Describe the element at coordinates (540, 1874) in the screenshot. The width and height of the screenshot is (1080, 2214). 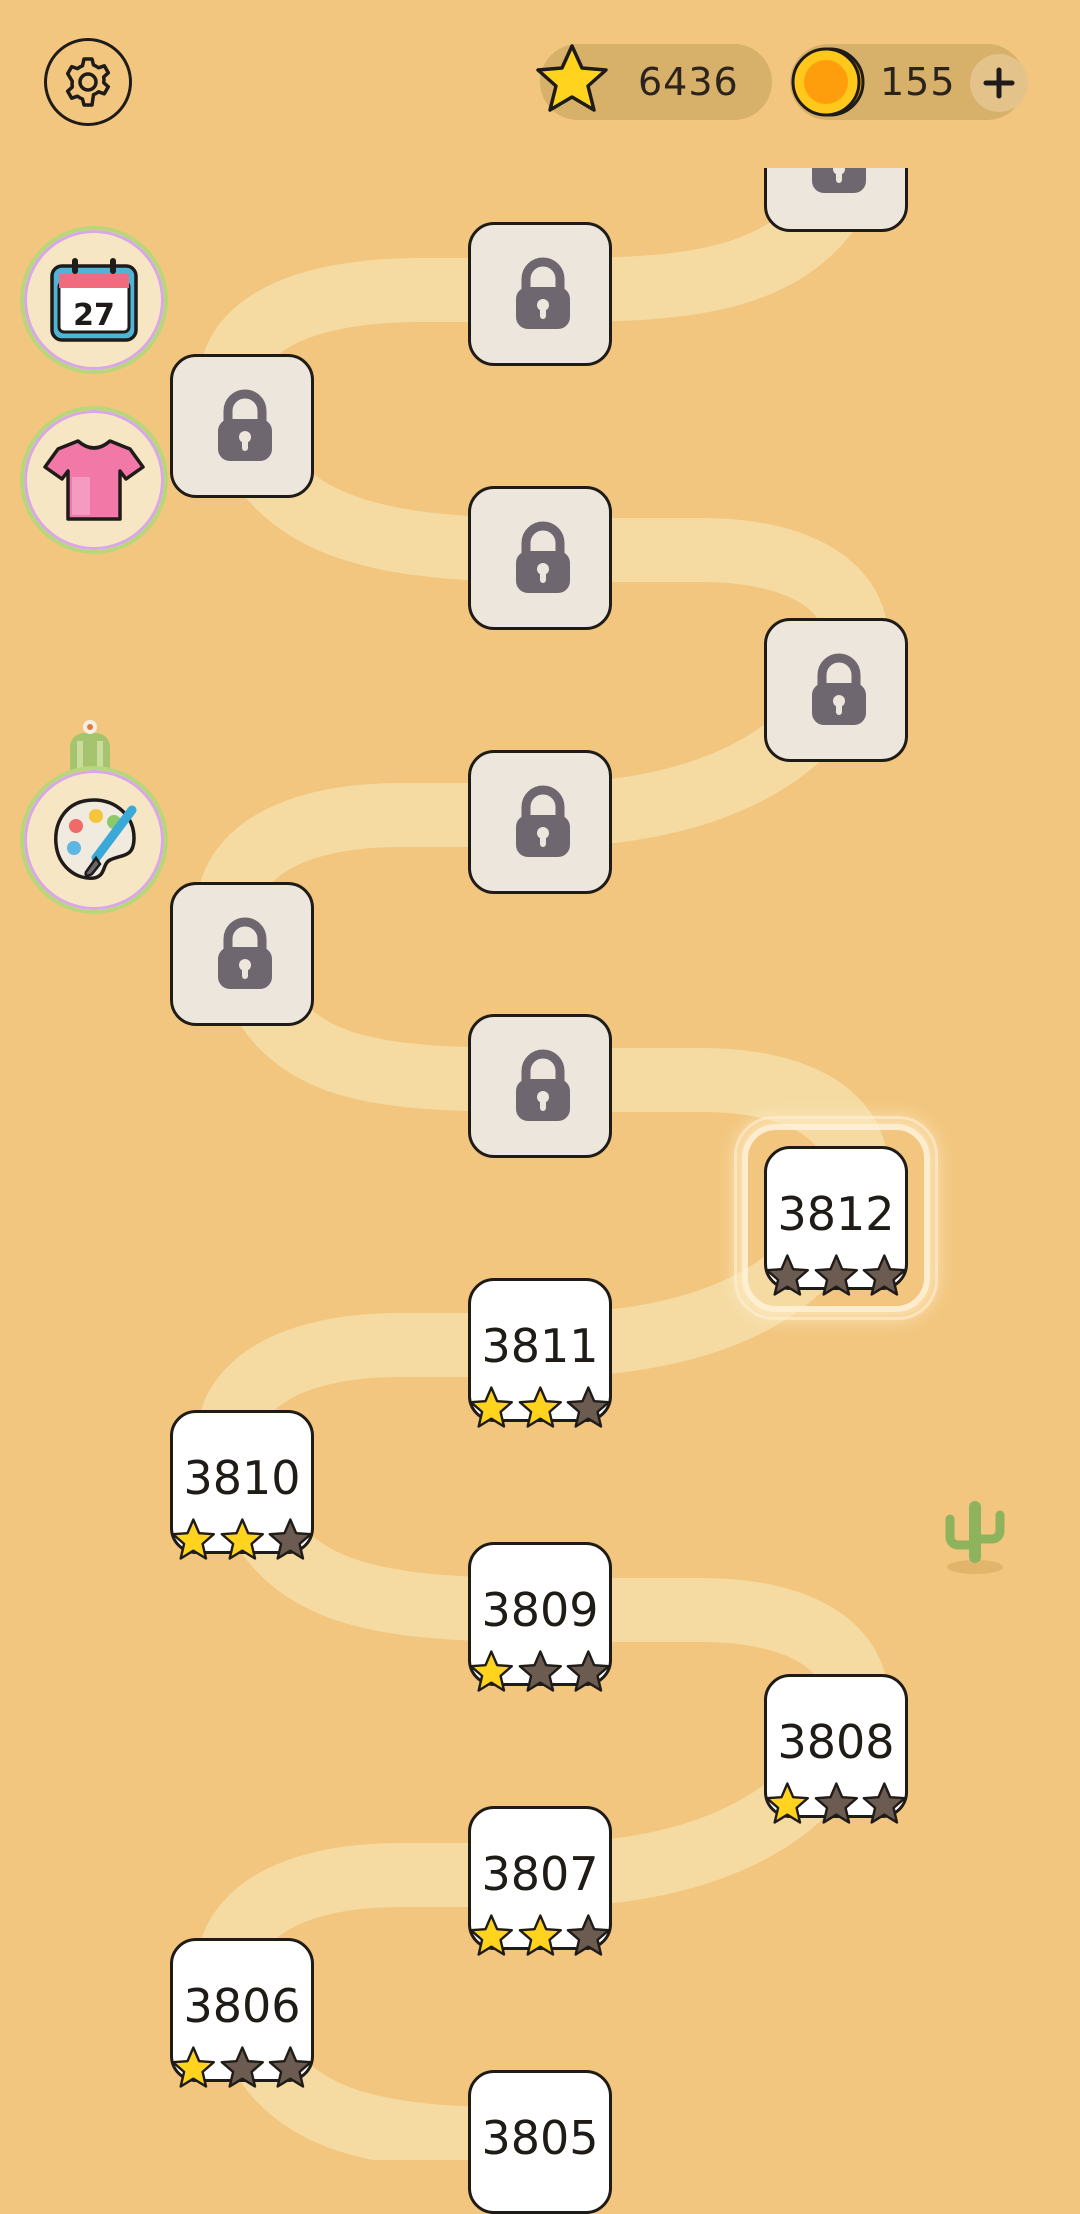
I see `level-number: 3807` at that location.